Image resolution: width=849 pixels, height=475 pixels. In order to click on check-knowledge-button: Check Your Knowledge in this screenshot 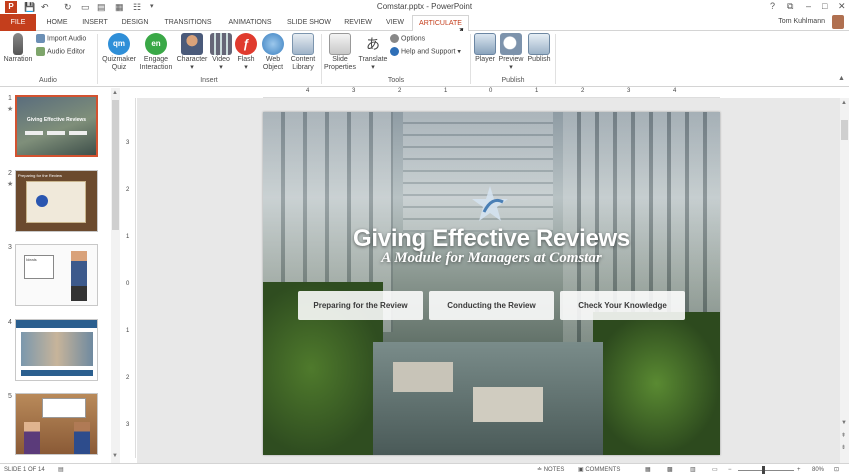, I will do `click(622, 305)`.